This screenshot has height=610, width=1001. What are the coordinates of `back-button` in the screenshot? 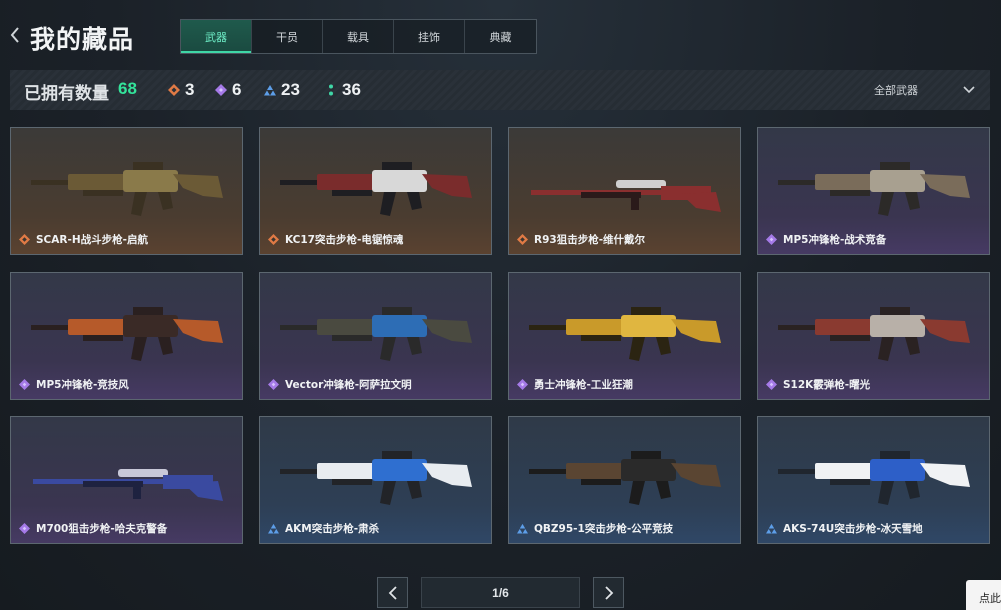 It's located at (17, 38).